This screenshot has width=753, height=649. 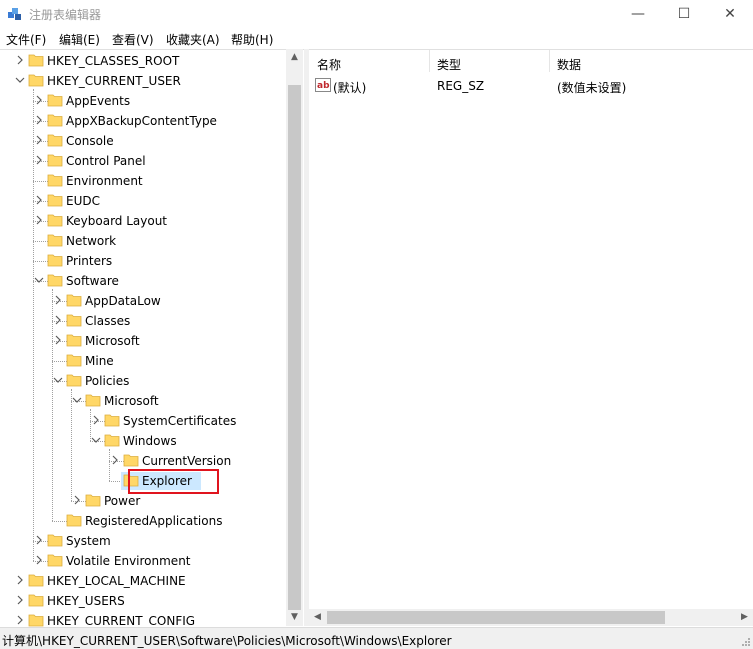 I want to click on tree-item: AppDataLow, so click(x=143, y=301).